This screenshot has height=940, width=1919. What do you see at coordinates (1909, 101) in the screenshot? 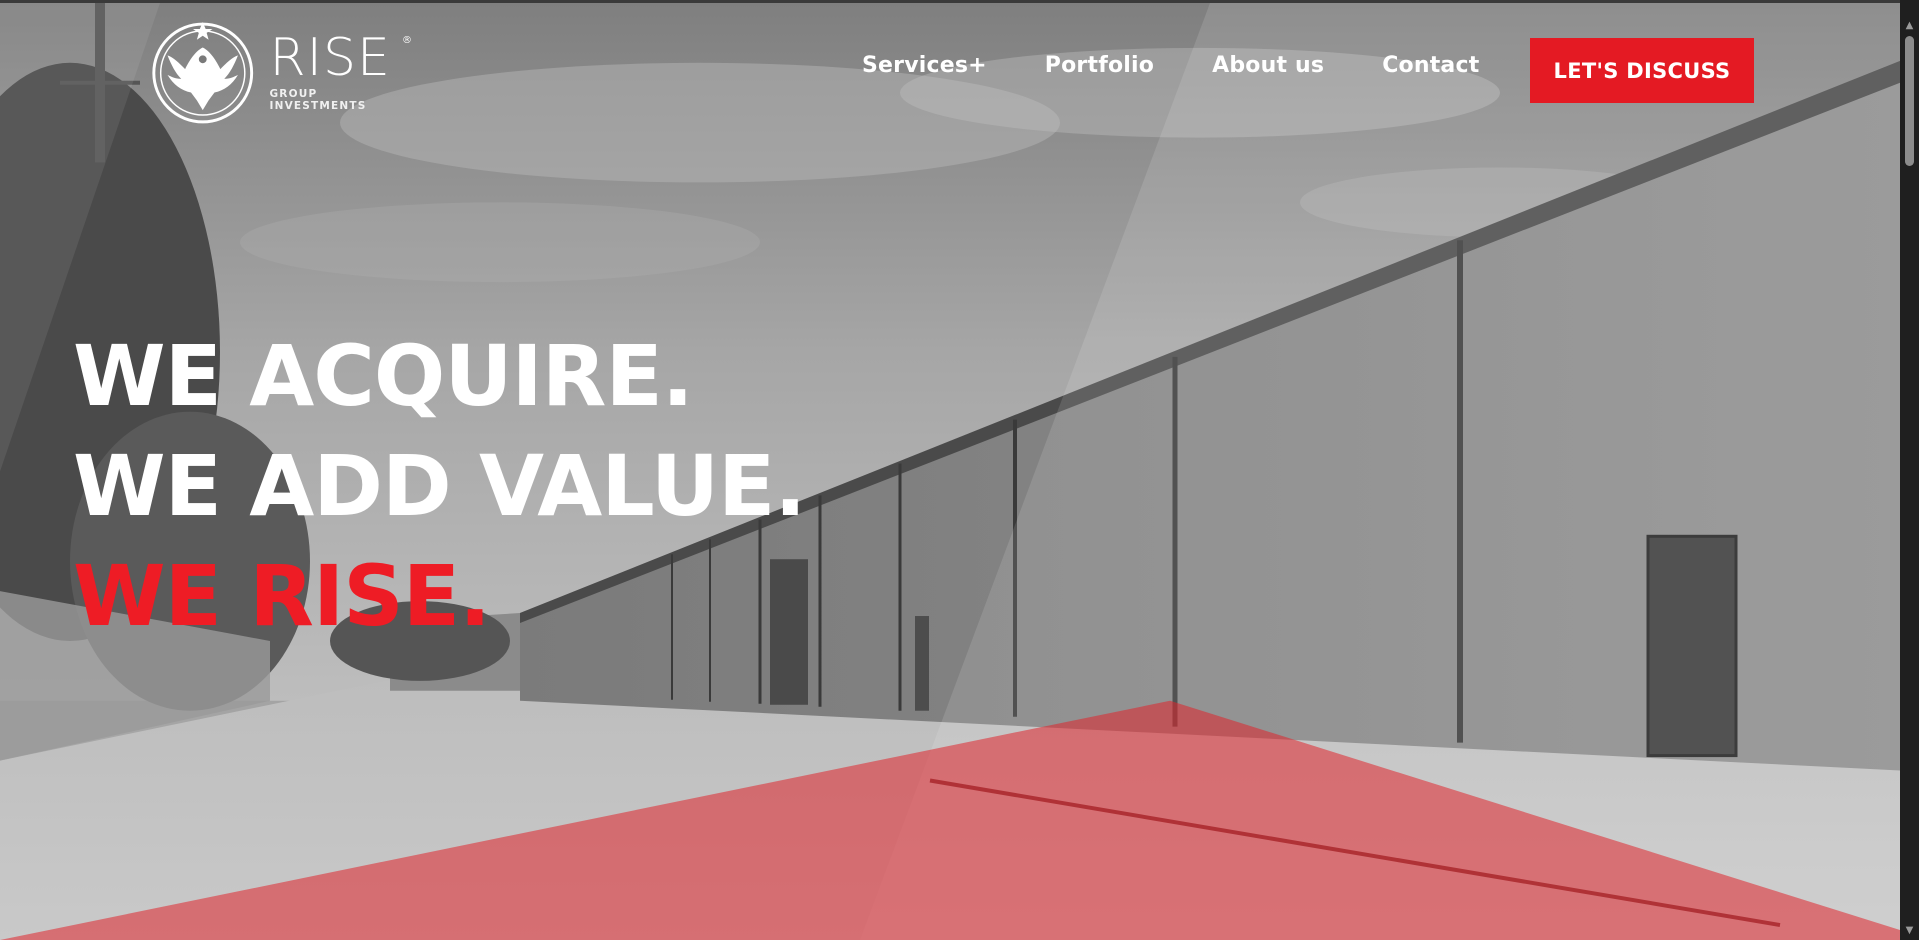
I see `scrollbar-thumb` at bounding box center [1909, 101].